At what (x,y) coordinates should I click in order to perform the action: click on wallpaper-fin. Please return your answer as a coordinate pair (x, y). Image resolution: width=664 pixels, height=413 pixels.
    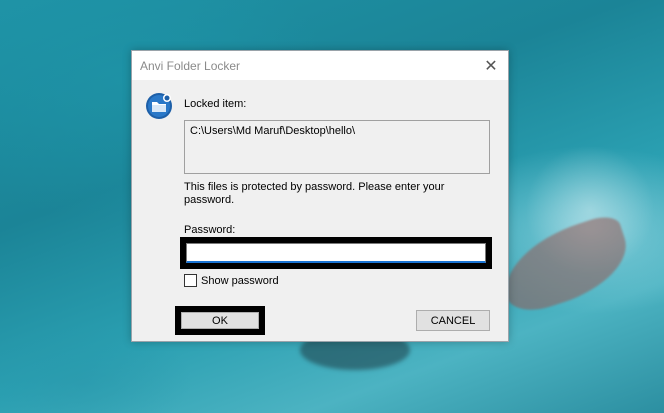
    Looking at the image, I should click on (565, 265).